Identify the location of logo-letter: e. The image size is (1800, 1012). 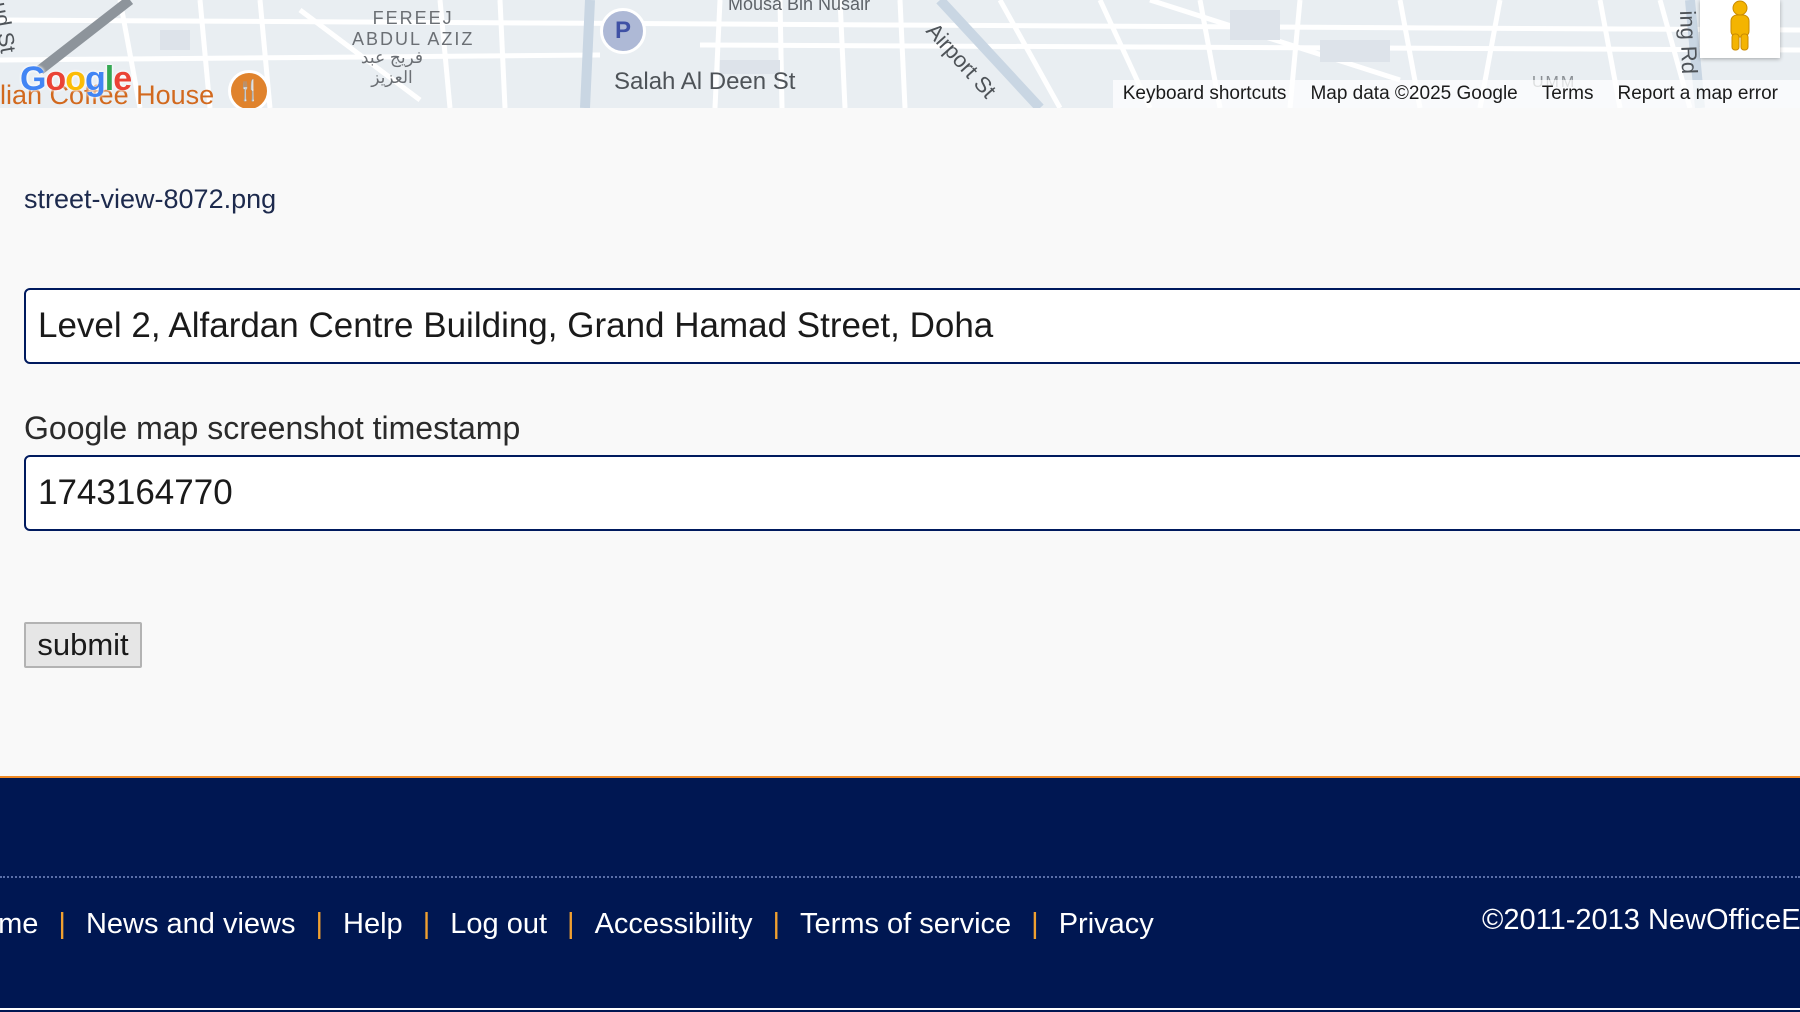
(122, 79).